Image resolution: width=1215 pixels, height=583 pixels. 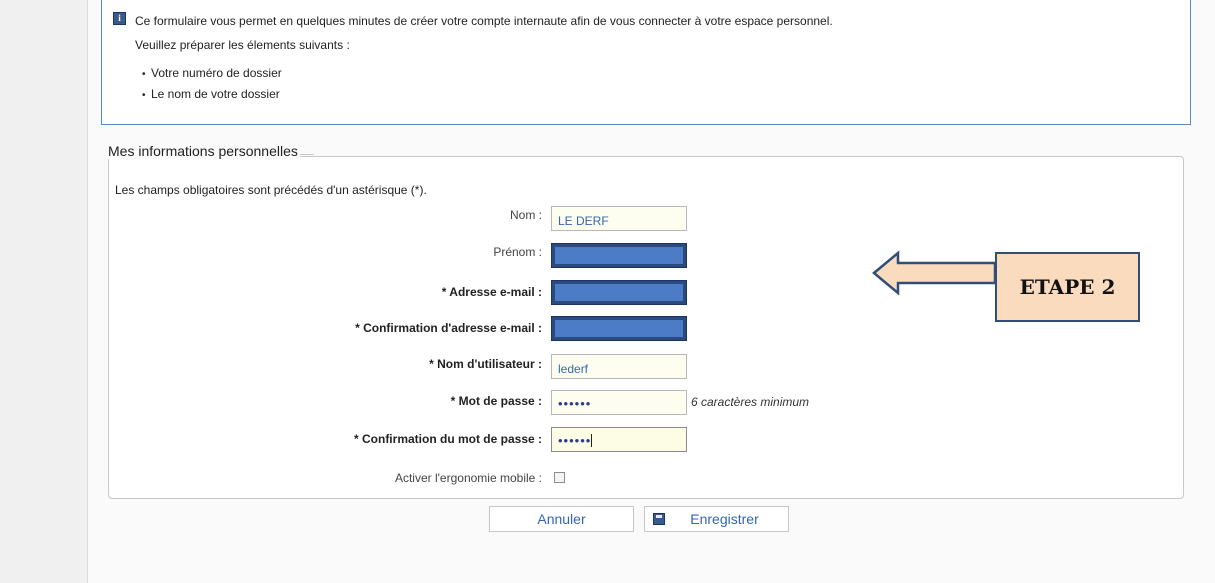 What do you see at coordinates (934, 273) in the screenshot?
I see `left-arrow-icon` at bounding box center [934, 273].